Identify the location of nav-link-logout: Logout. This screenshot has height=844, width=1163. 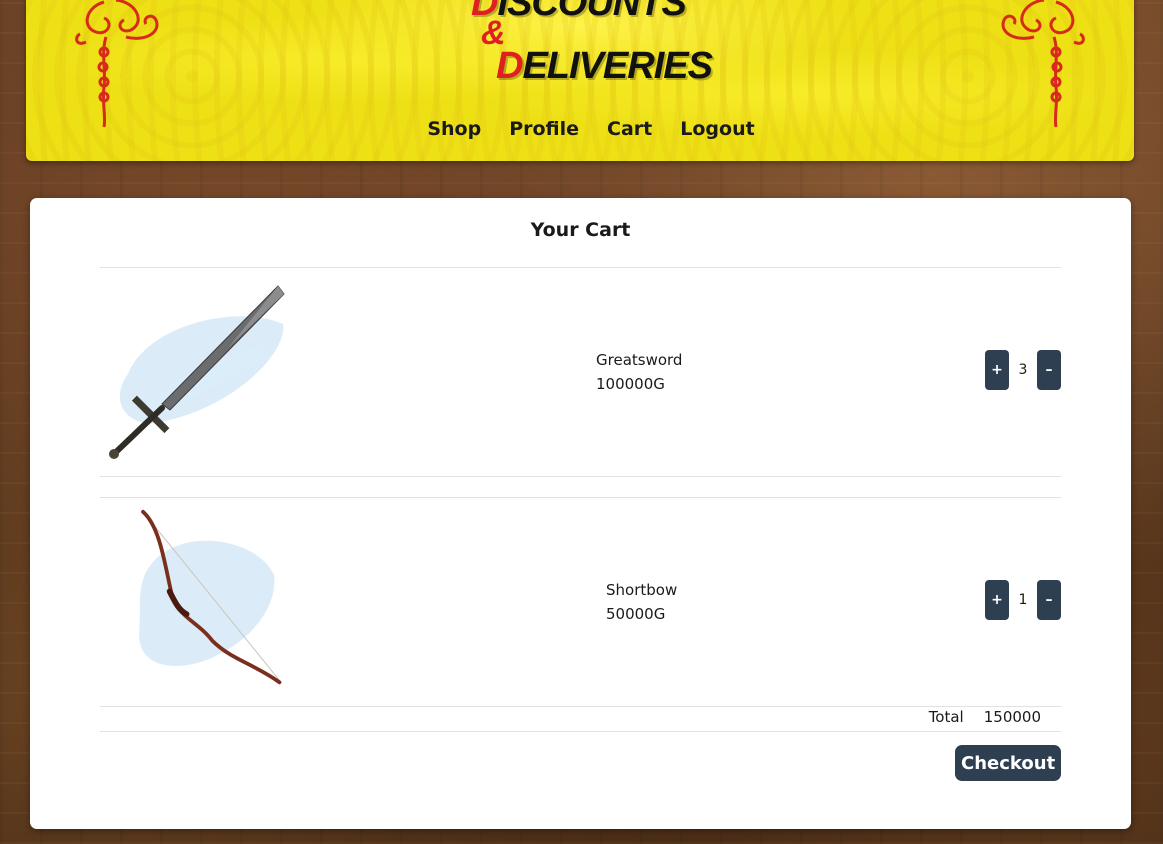
(717, 129).